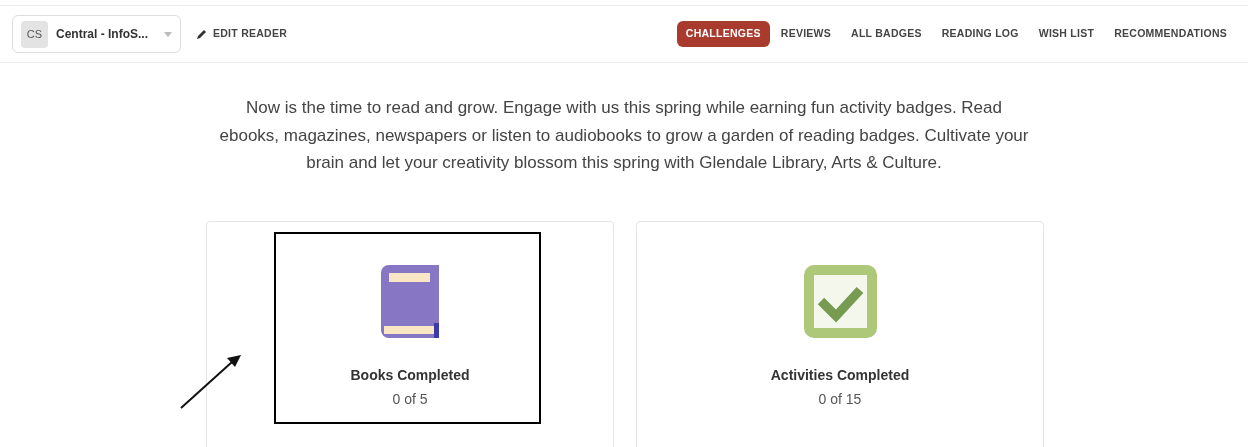 The height and width of the screenshot is (447, 1248). Describe the element at coordinates (34, 34) in the screenshot. I see `reader-avatar: CS` at that location.